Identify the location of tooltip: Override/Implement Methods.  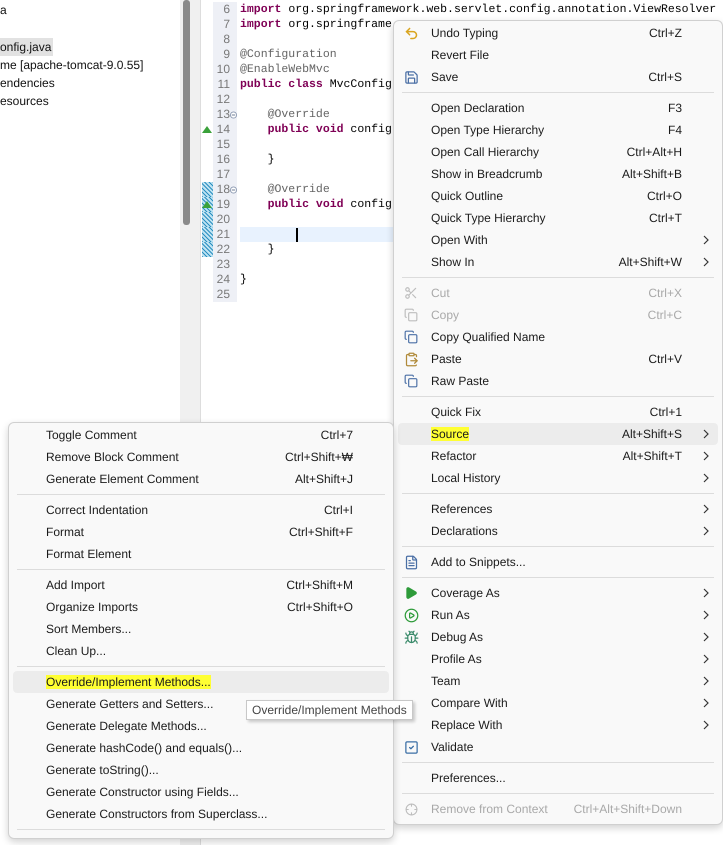
(329, 710).